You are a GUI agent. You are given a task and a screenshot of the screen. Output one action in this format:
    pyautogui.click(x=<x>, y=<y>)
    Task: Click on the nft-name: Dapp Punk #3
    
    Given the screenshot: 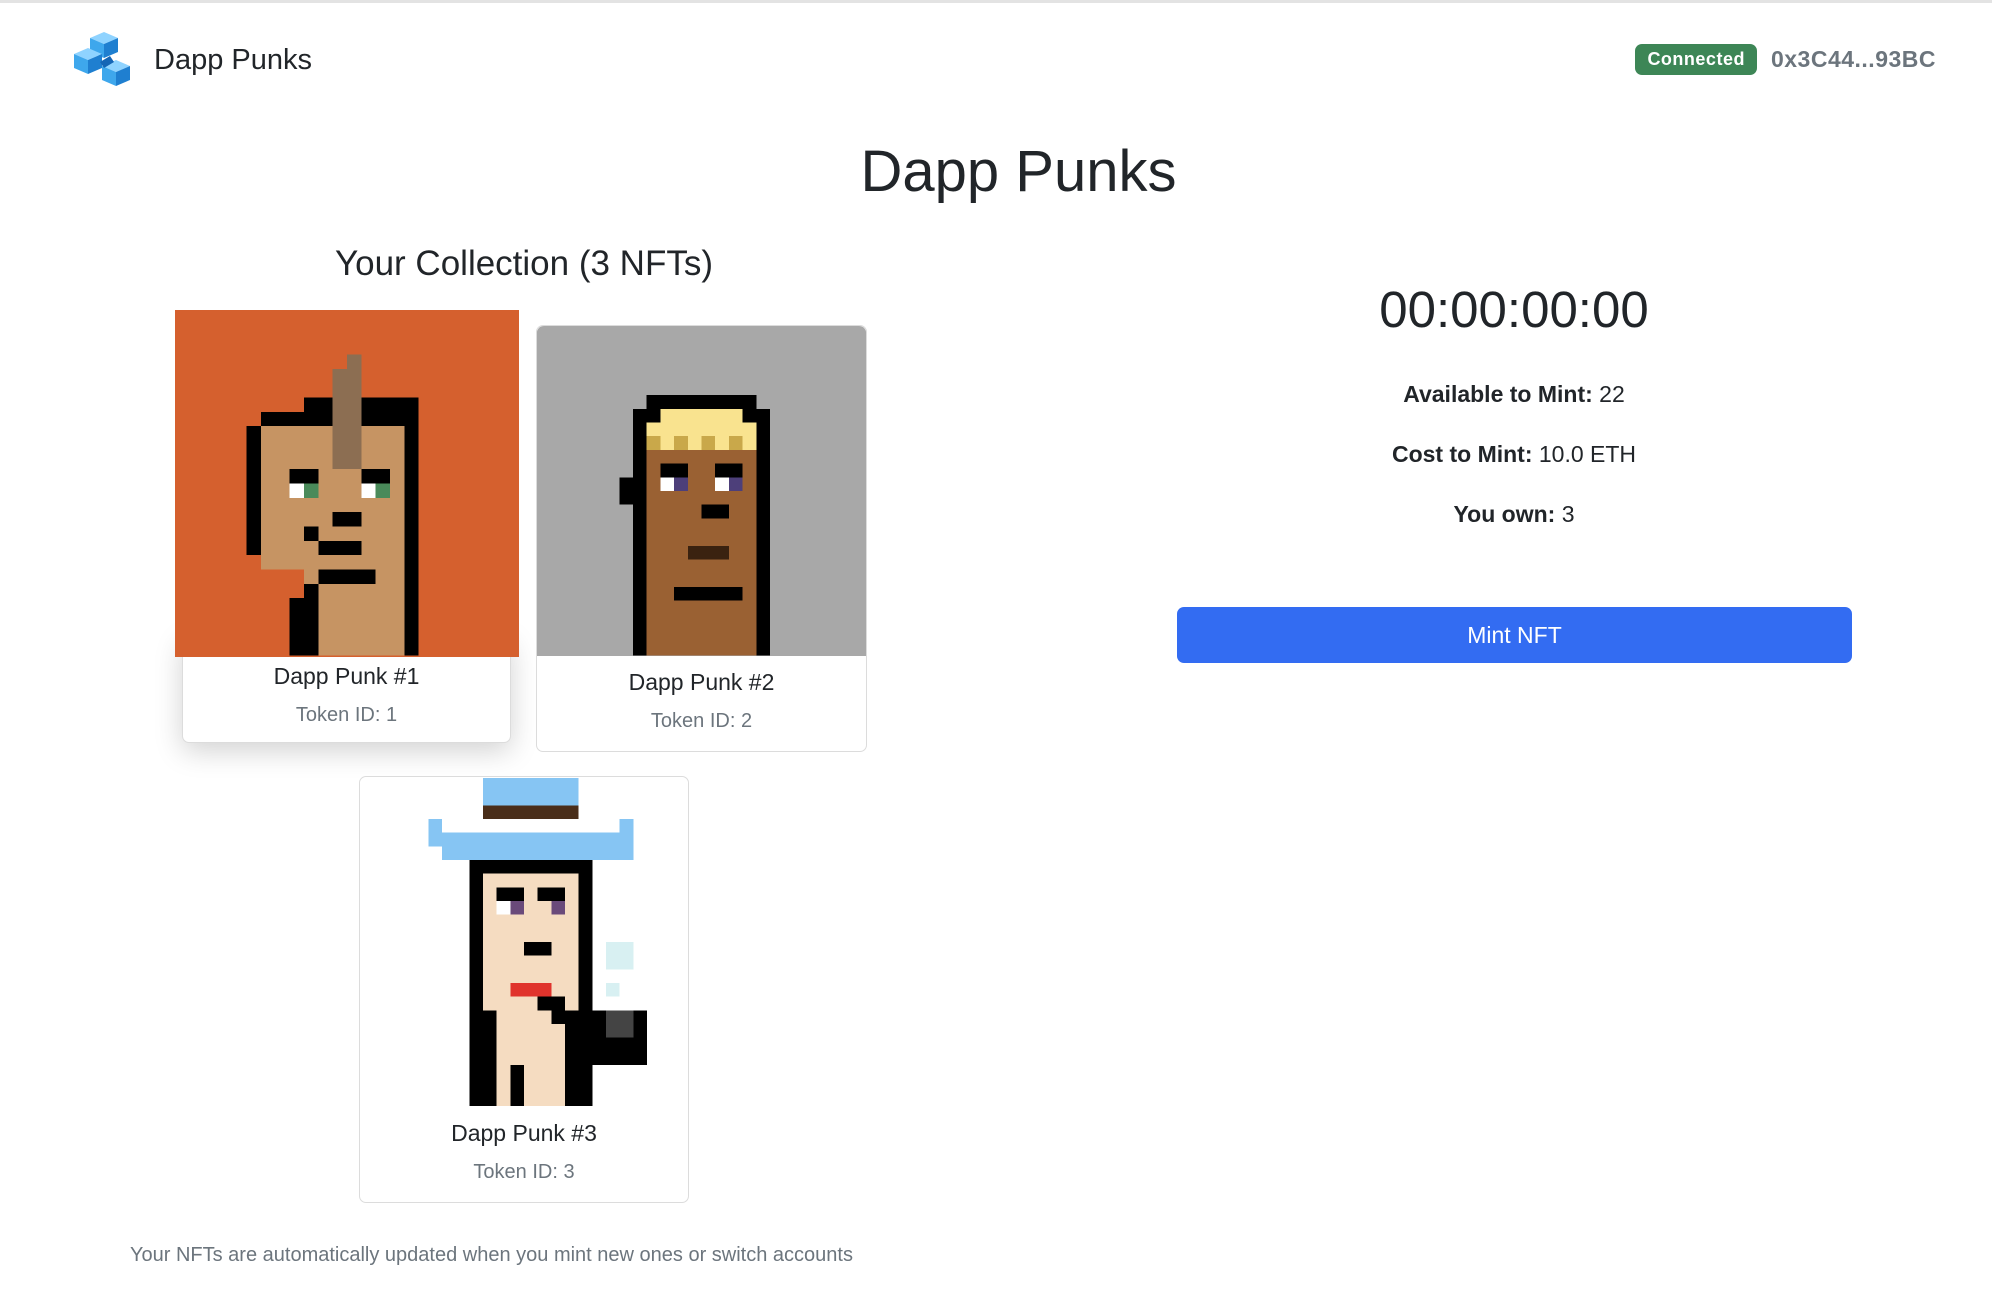 What is the action you would take?
    pyautogui.click(x=524, y=1133)
    